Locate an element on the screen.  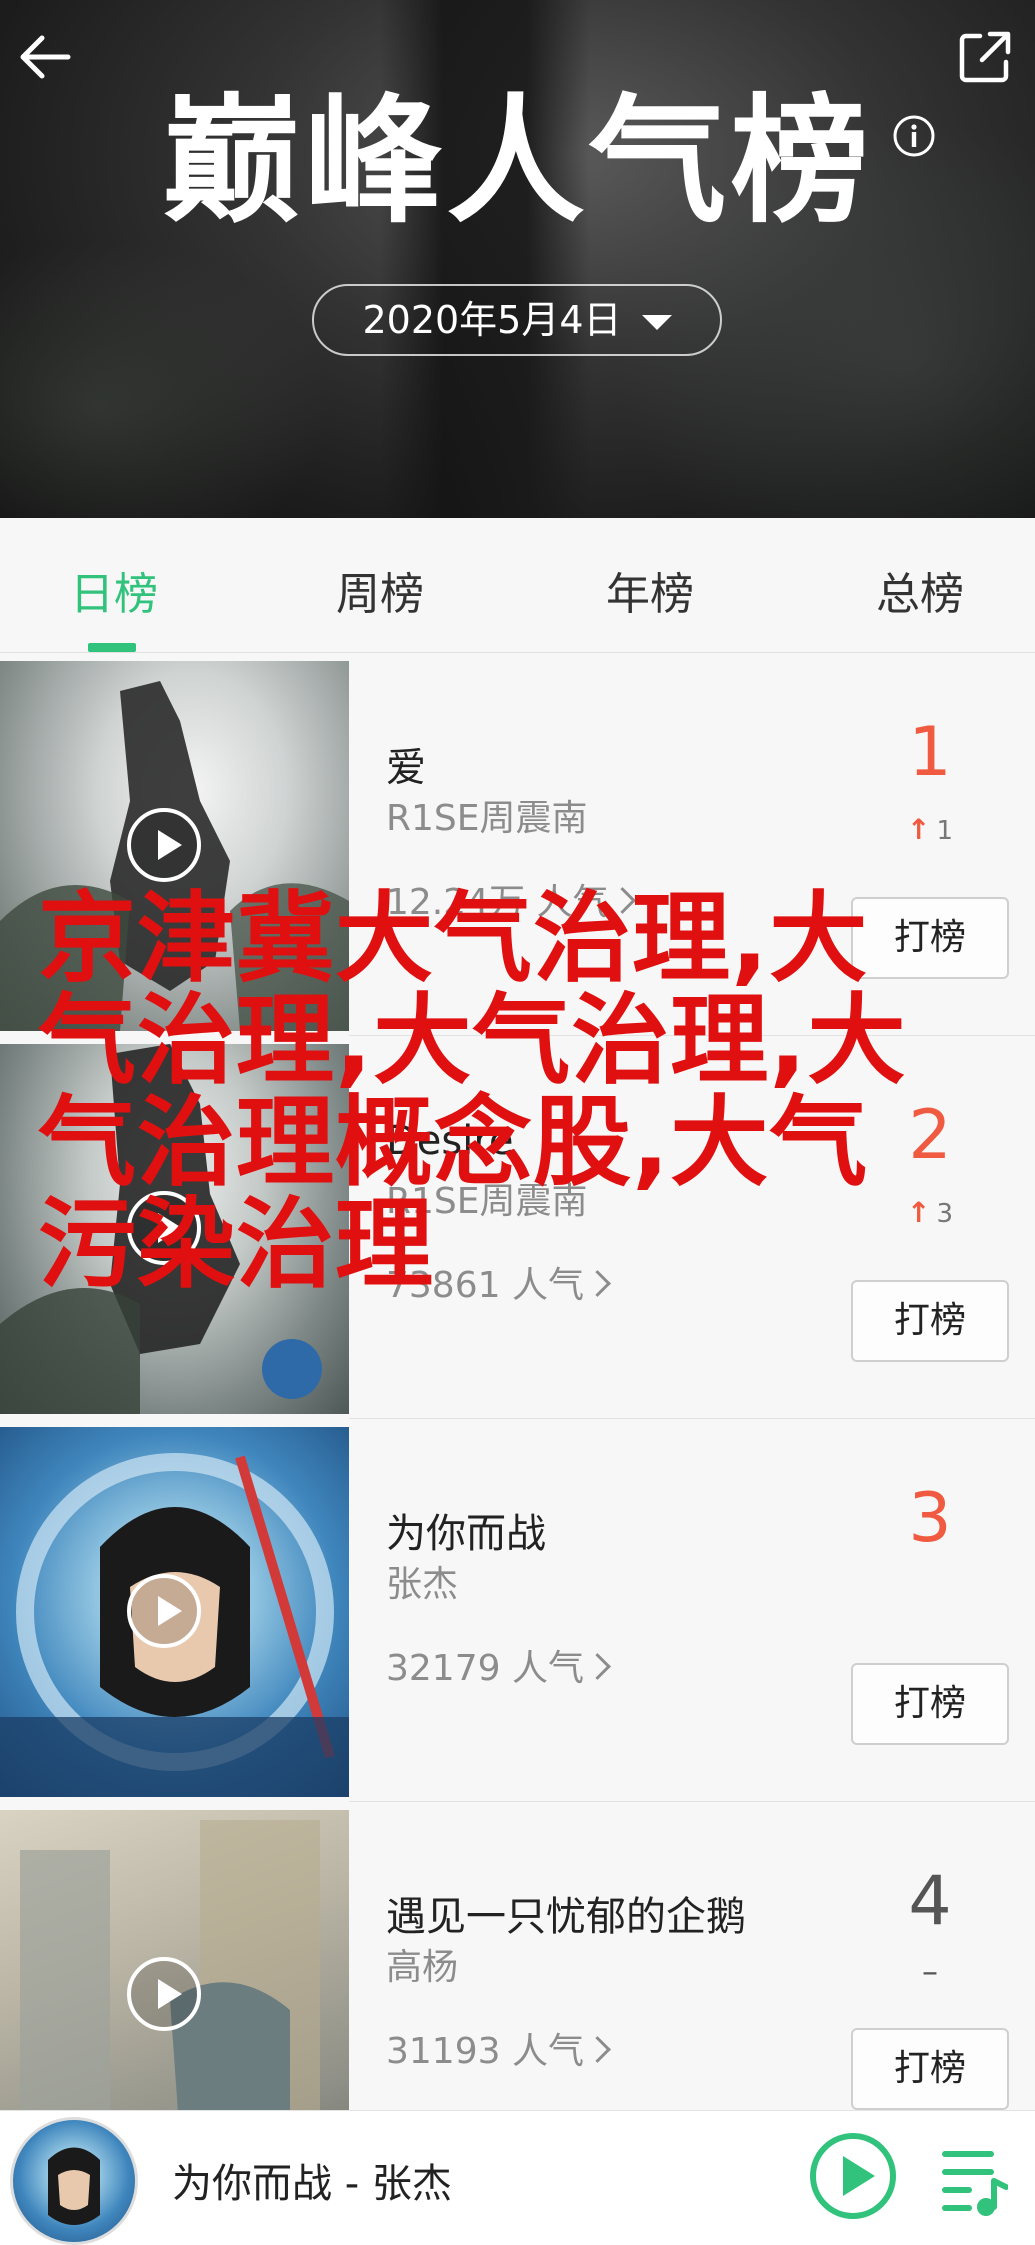
now-playing-cover is located at coordinates (74, 2181).